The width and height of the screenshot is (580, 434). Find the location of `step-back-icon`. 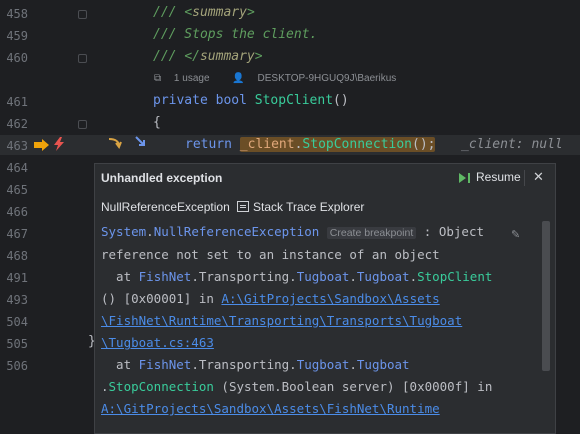

step-back-icon is located at coordinates (114, 144).